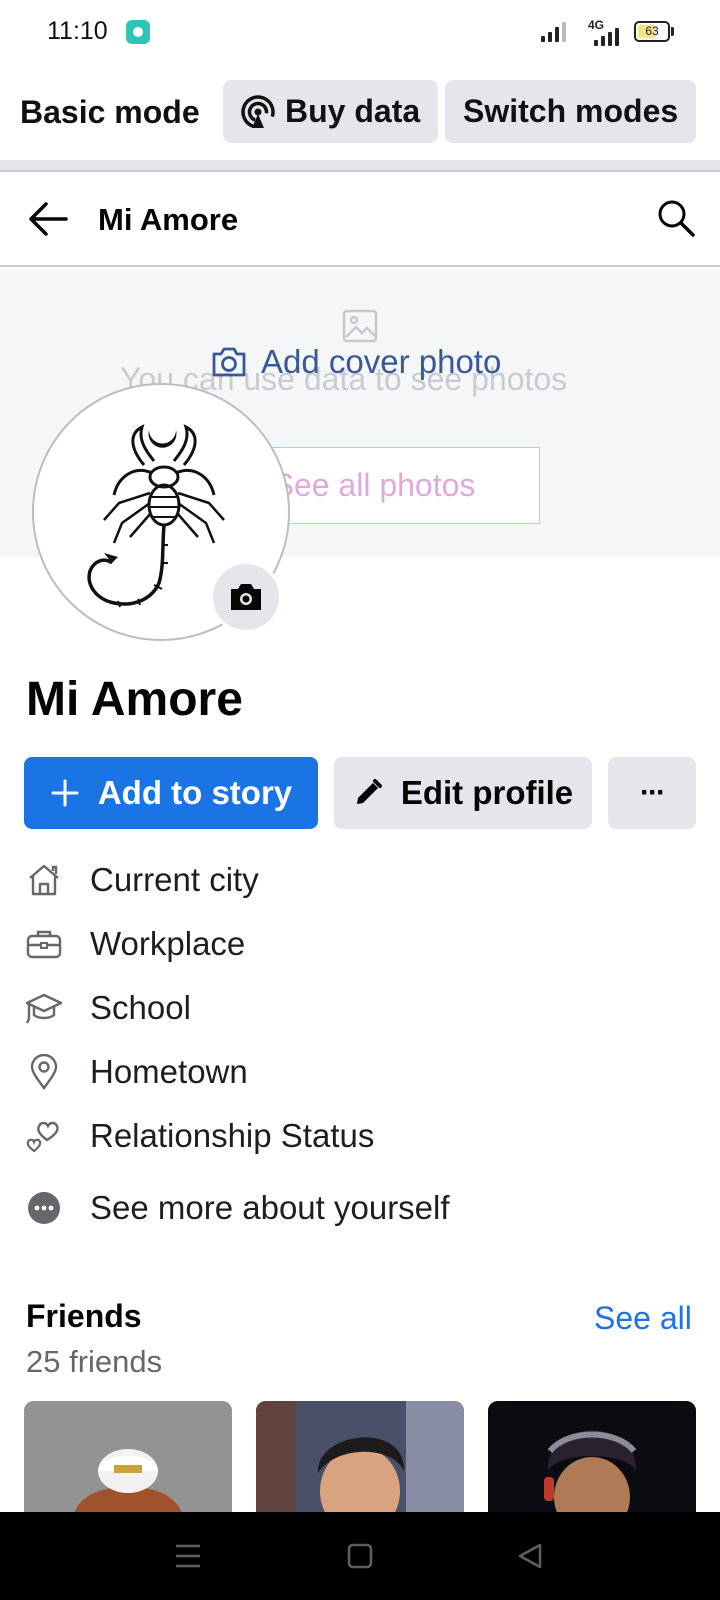  I want to click on more-options-button: ···, so click(652, 793).